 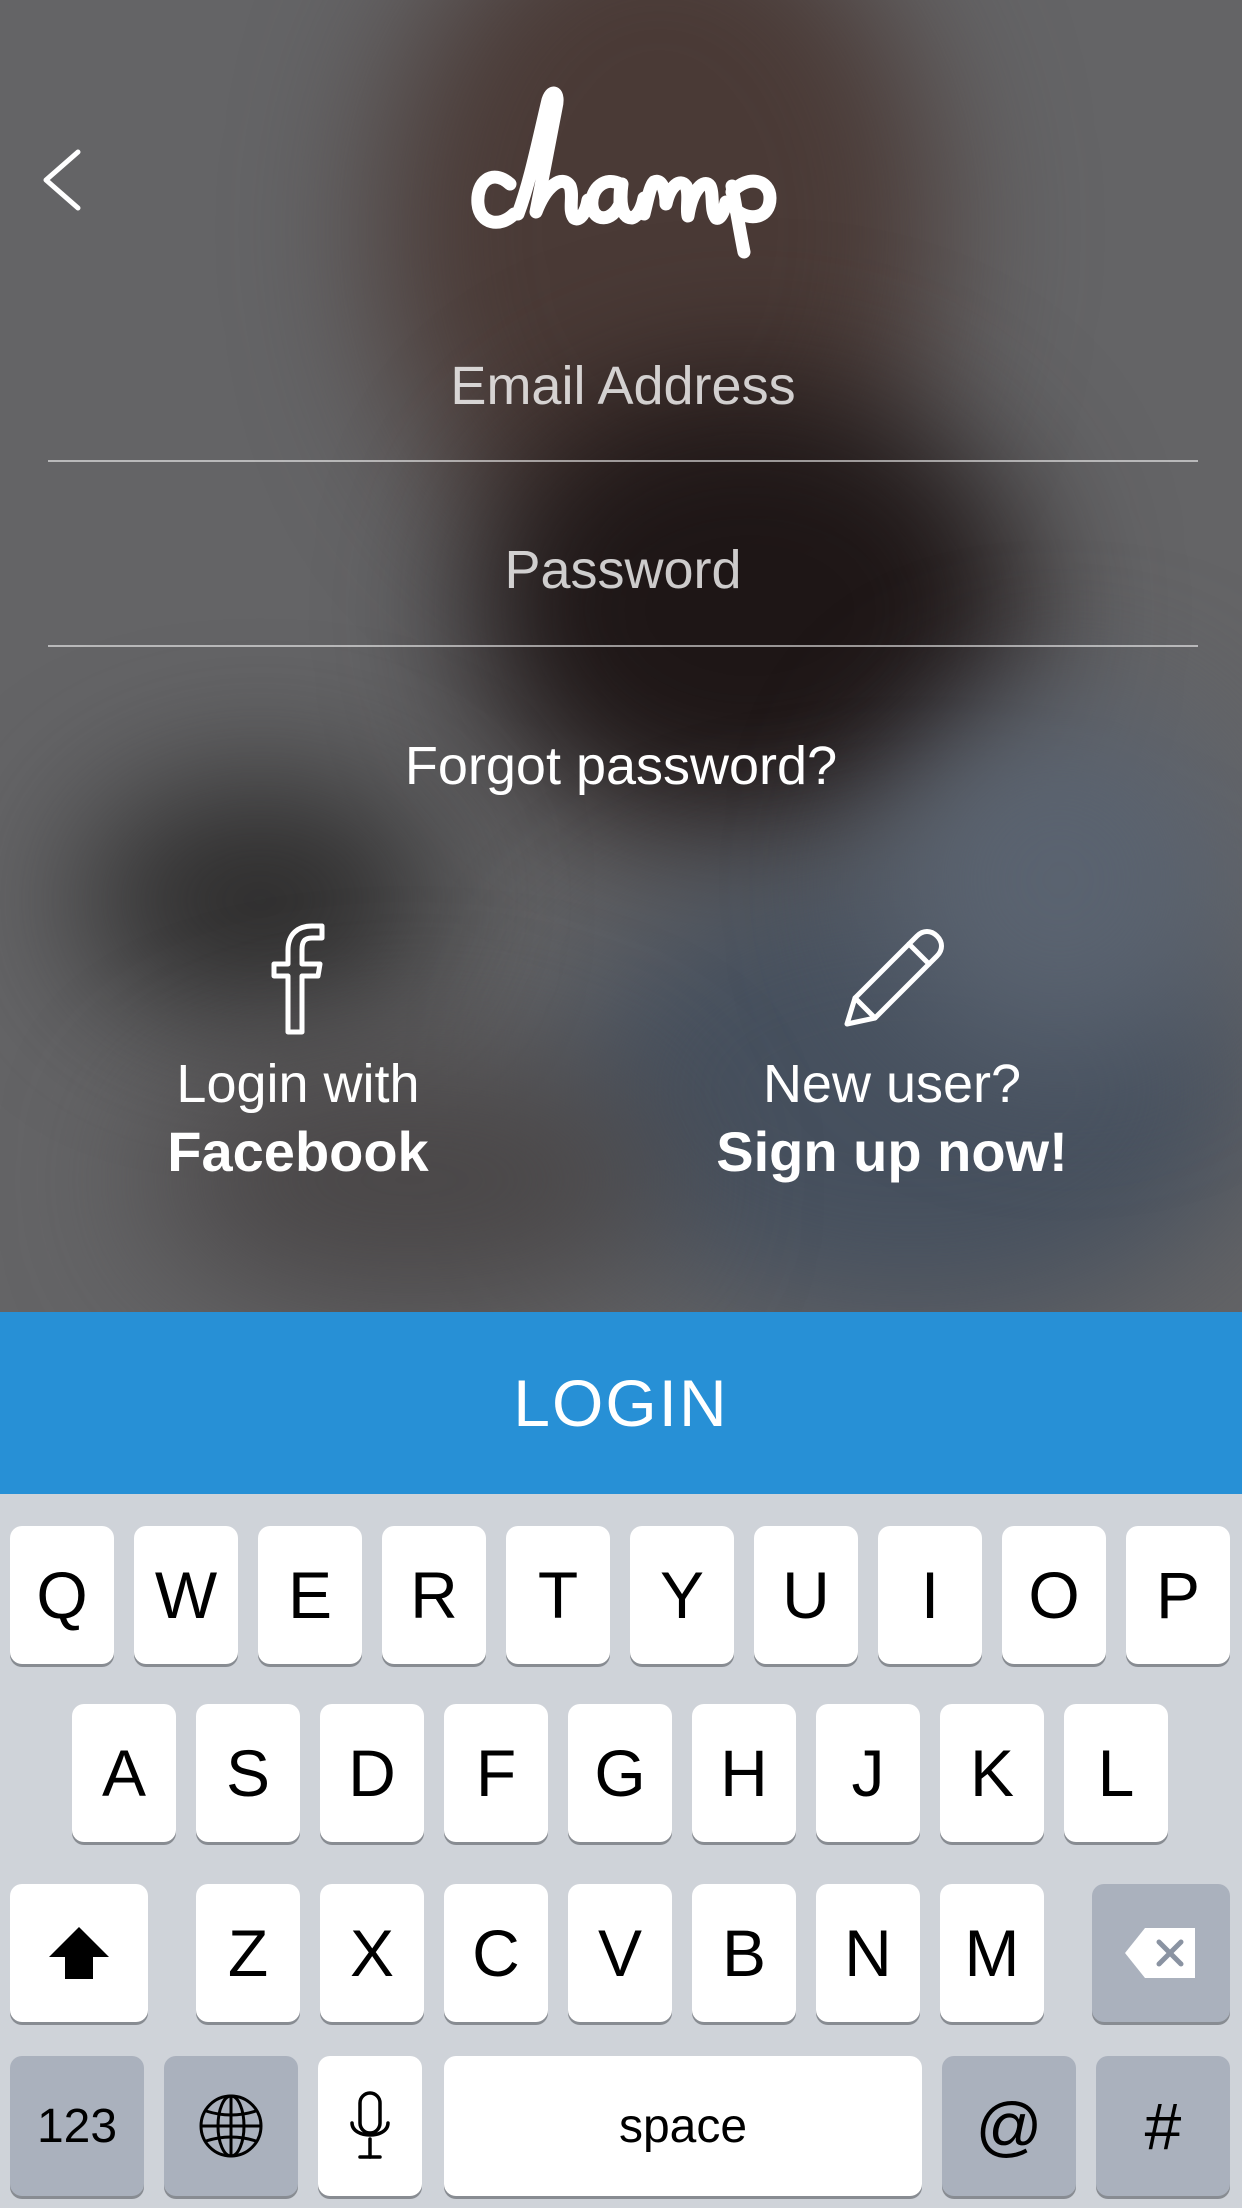 I want to click on key-d: D, so click(x=372, y=1773).